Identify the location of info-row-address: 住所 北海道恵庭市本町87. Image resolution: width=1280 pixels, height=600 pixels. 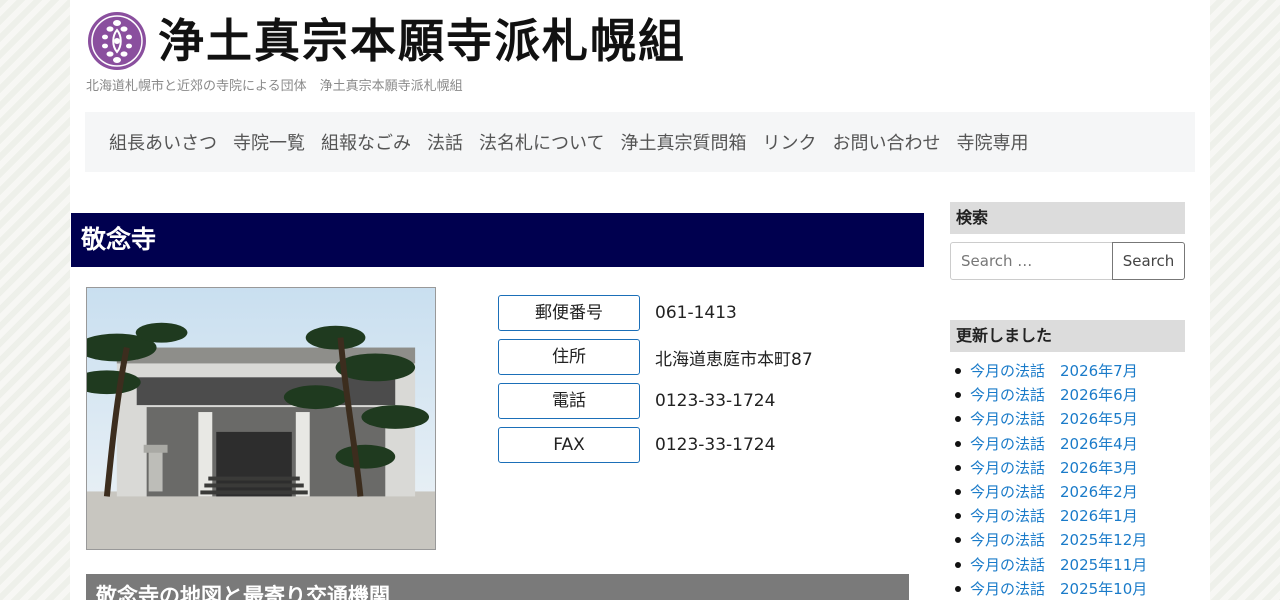
(655, 357).